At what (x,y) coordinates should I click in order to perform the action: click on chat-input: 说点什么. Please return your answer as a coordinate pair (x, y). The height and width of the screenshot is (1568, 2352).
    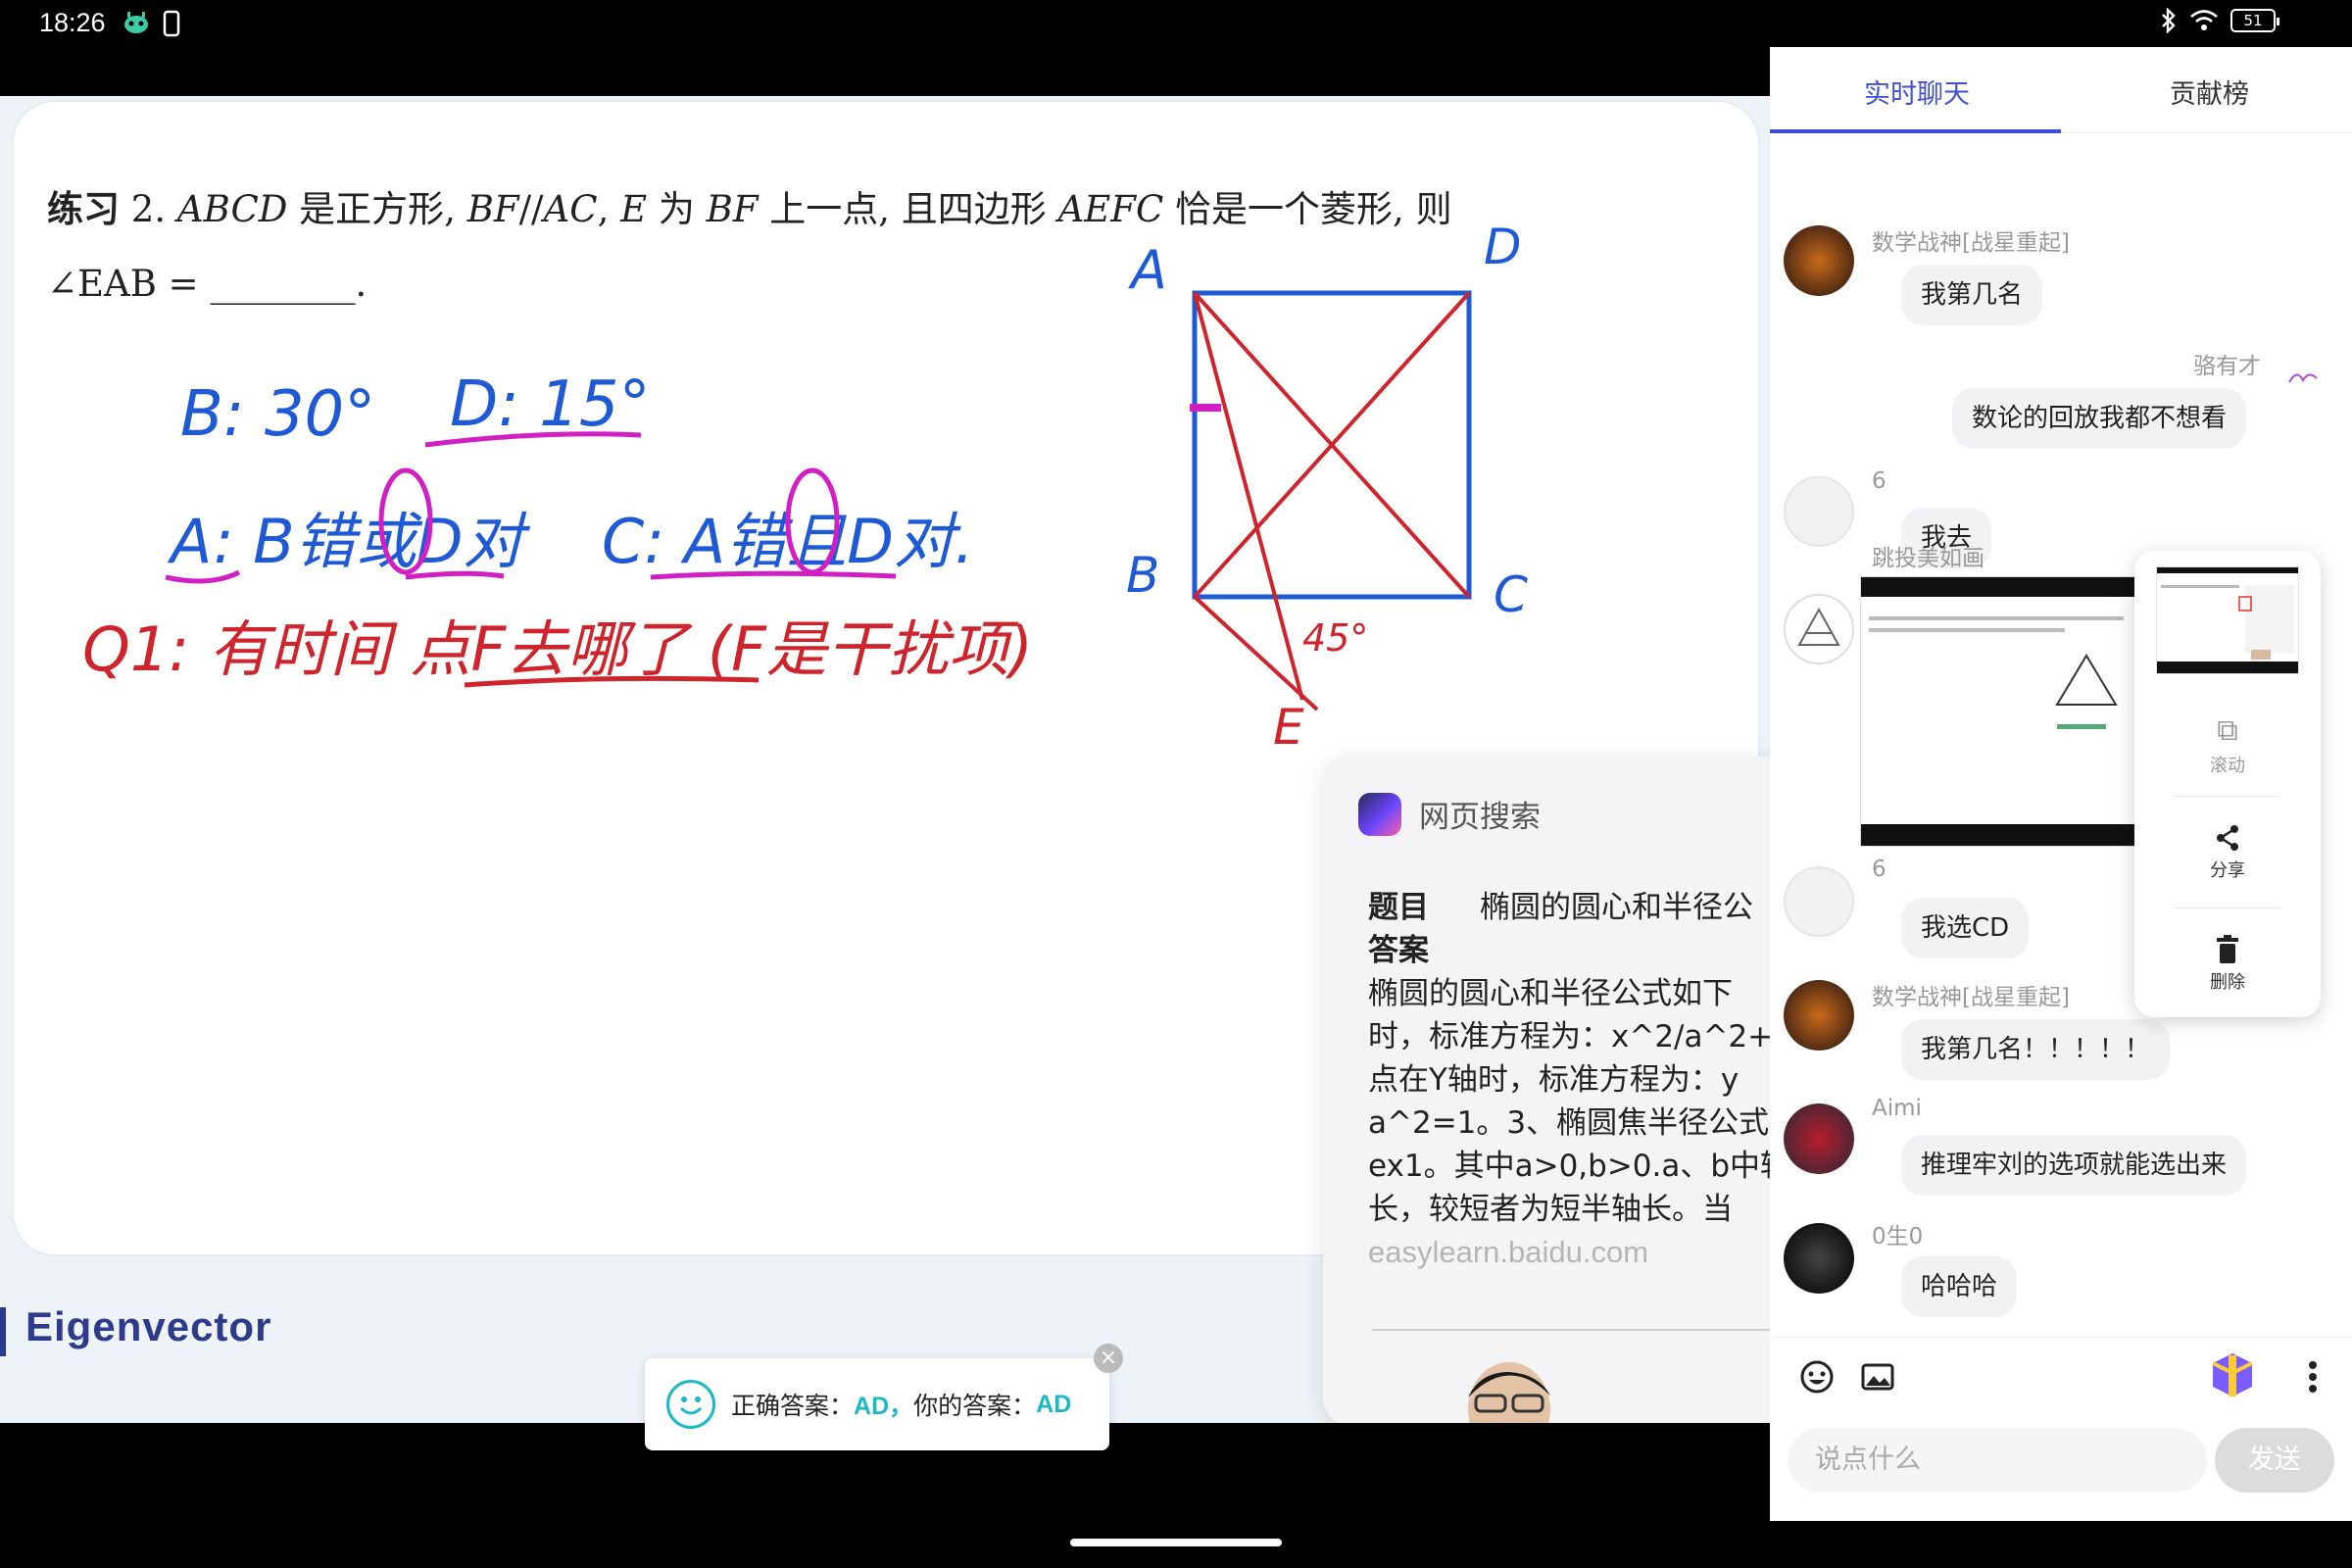
    Looking at the image, I should click on (1997, 1460).